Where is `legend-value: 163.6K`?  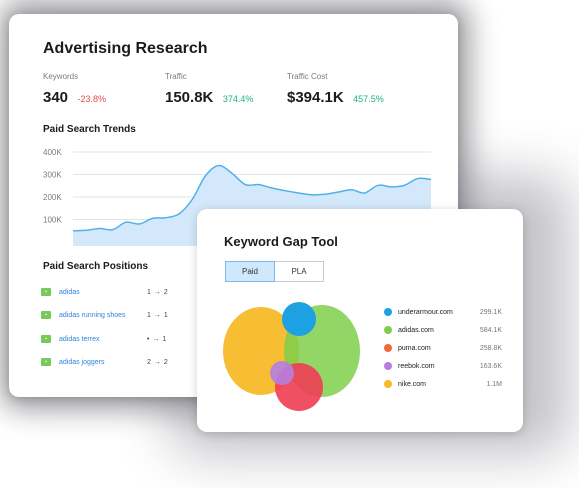 legend-value: 163.6K is located at coordinates (490, 366).